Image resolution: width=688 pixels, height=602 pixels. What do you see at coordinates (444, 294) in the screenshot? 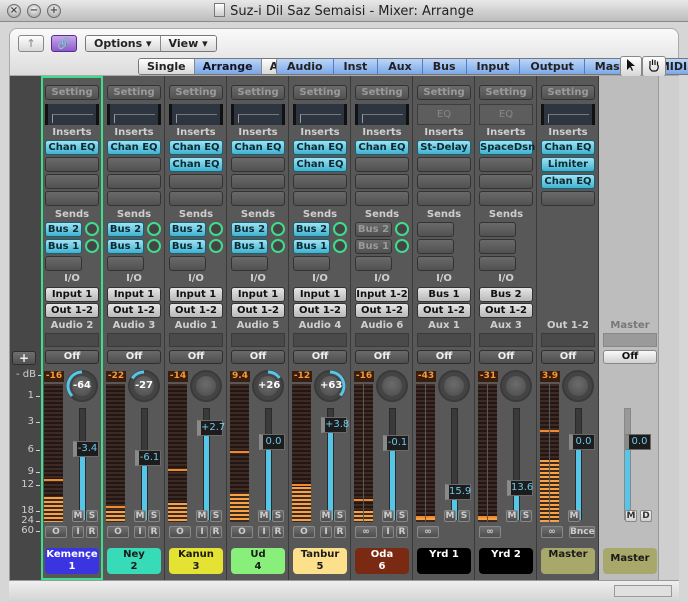
I see `input-button: Bus 1` at bounding box center [444, 294].